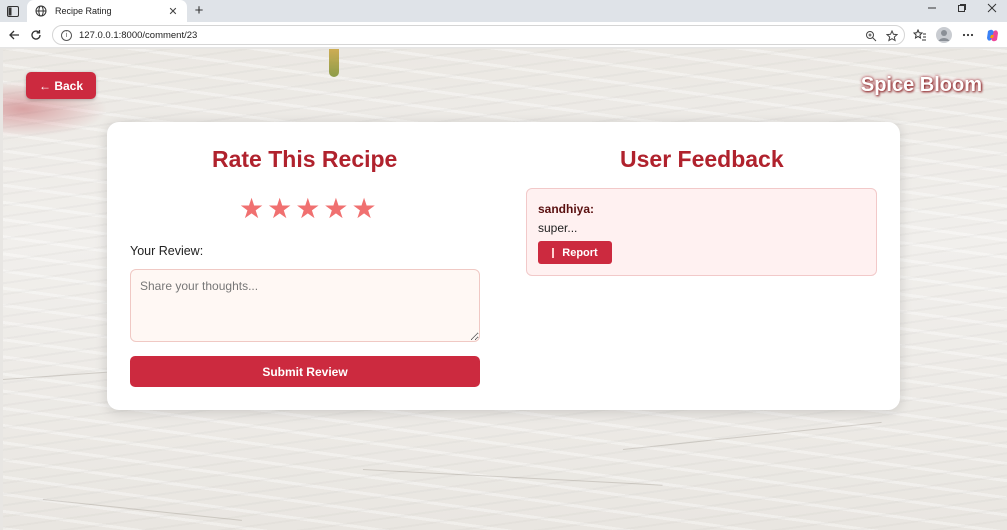 The height and width of the screenshot is (530, 1007). What do you see at coordinates (921, 85) in the screenshot?
I see `brand-logo: Spice Bloom` at bounding box center [921, 85].